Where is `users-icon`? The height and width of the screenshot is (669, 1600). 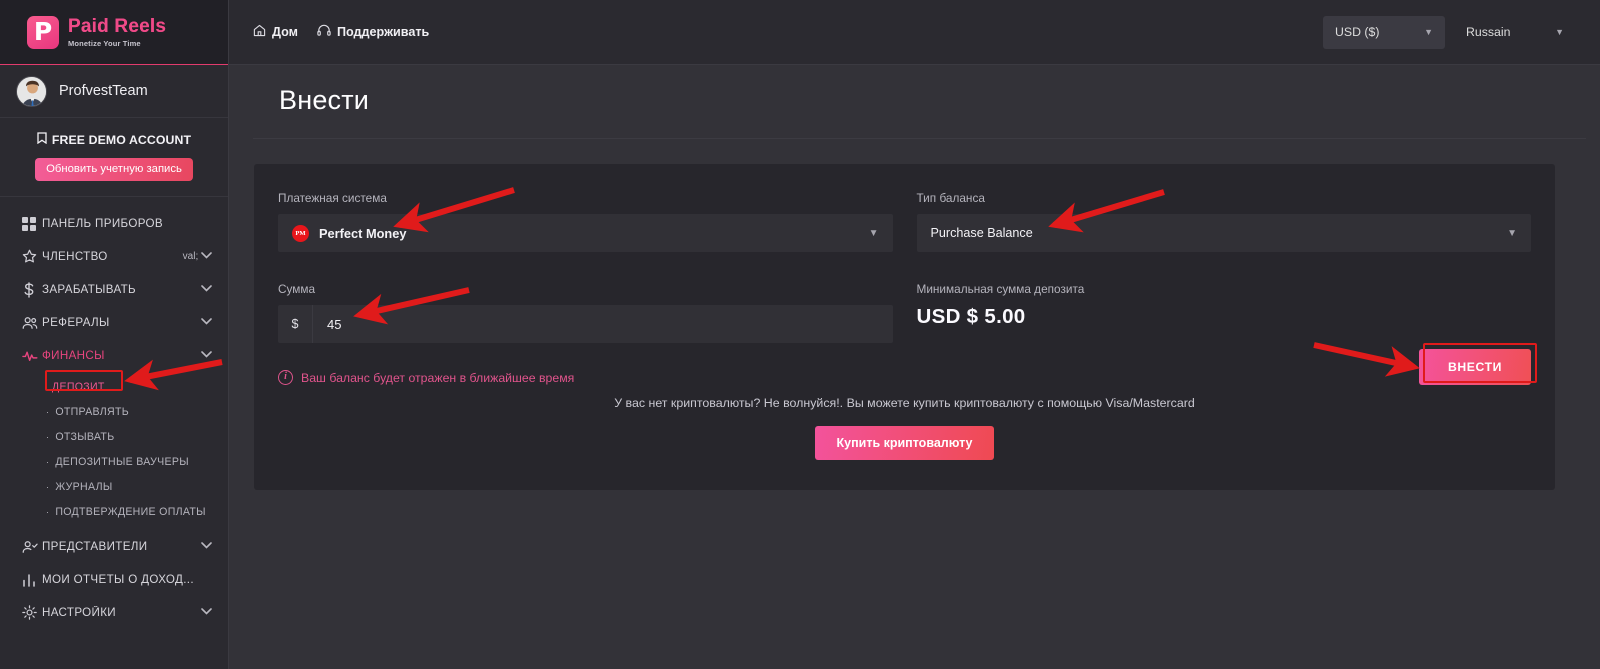 users-icon is located at coordinates (32, 323).